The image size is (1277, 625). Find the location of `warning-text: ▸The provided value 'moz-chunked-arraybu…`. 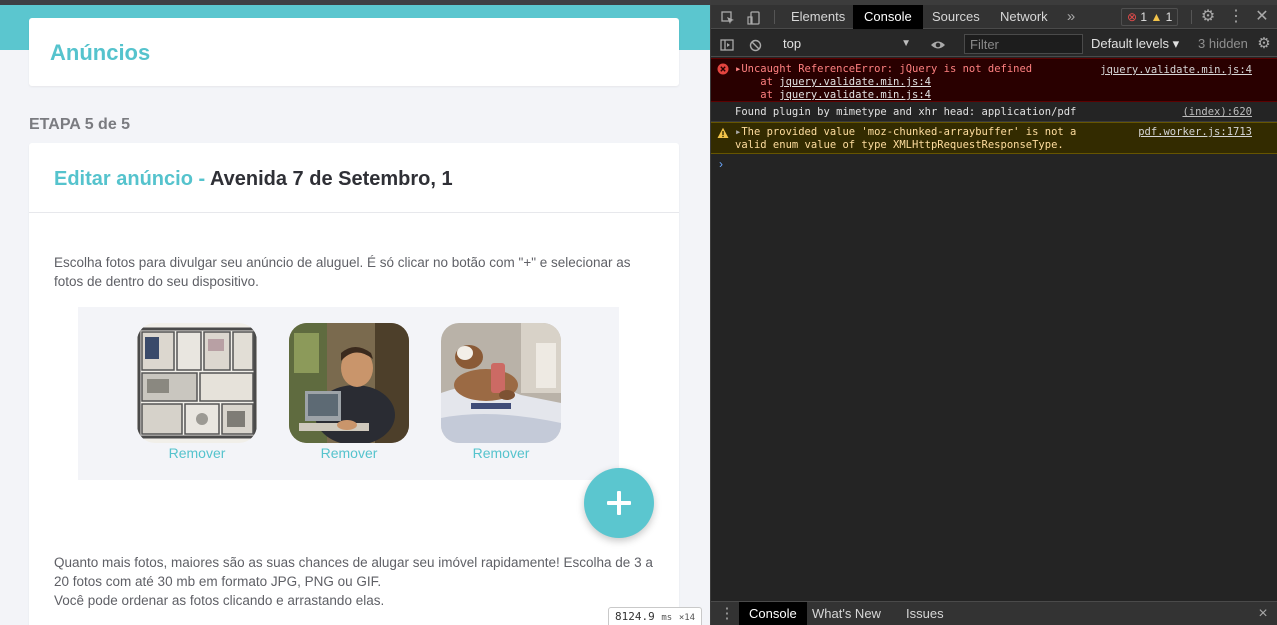

warning-text: ▸The provided value 'moz-chunked-arraybu… is located at coordinates (905, 139).